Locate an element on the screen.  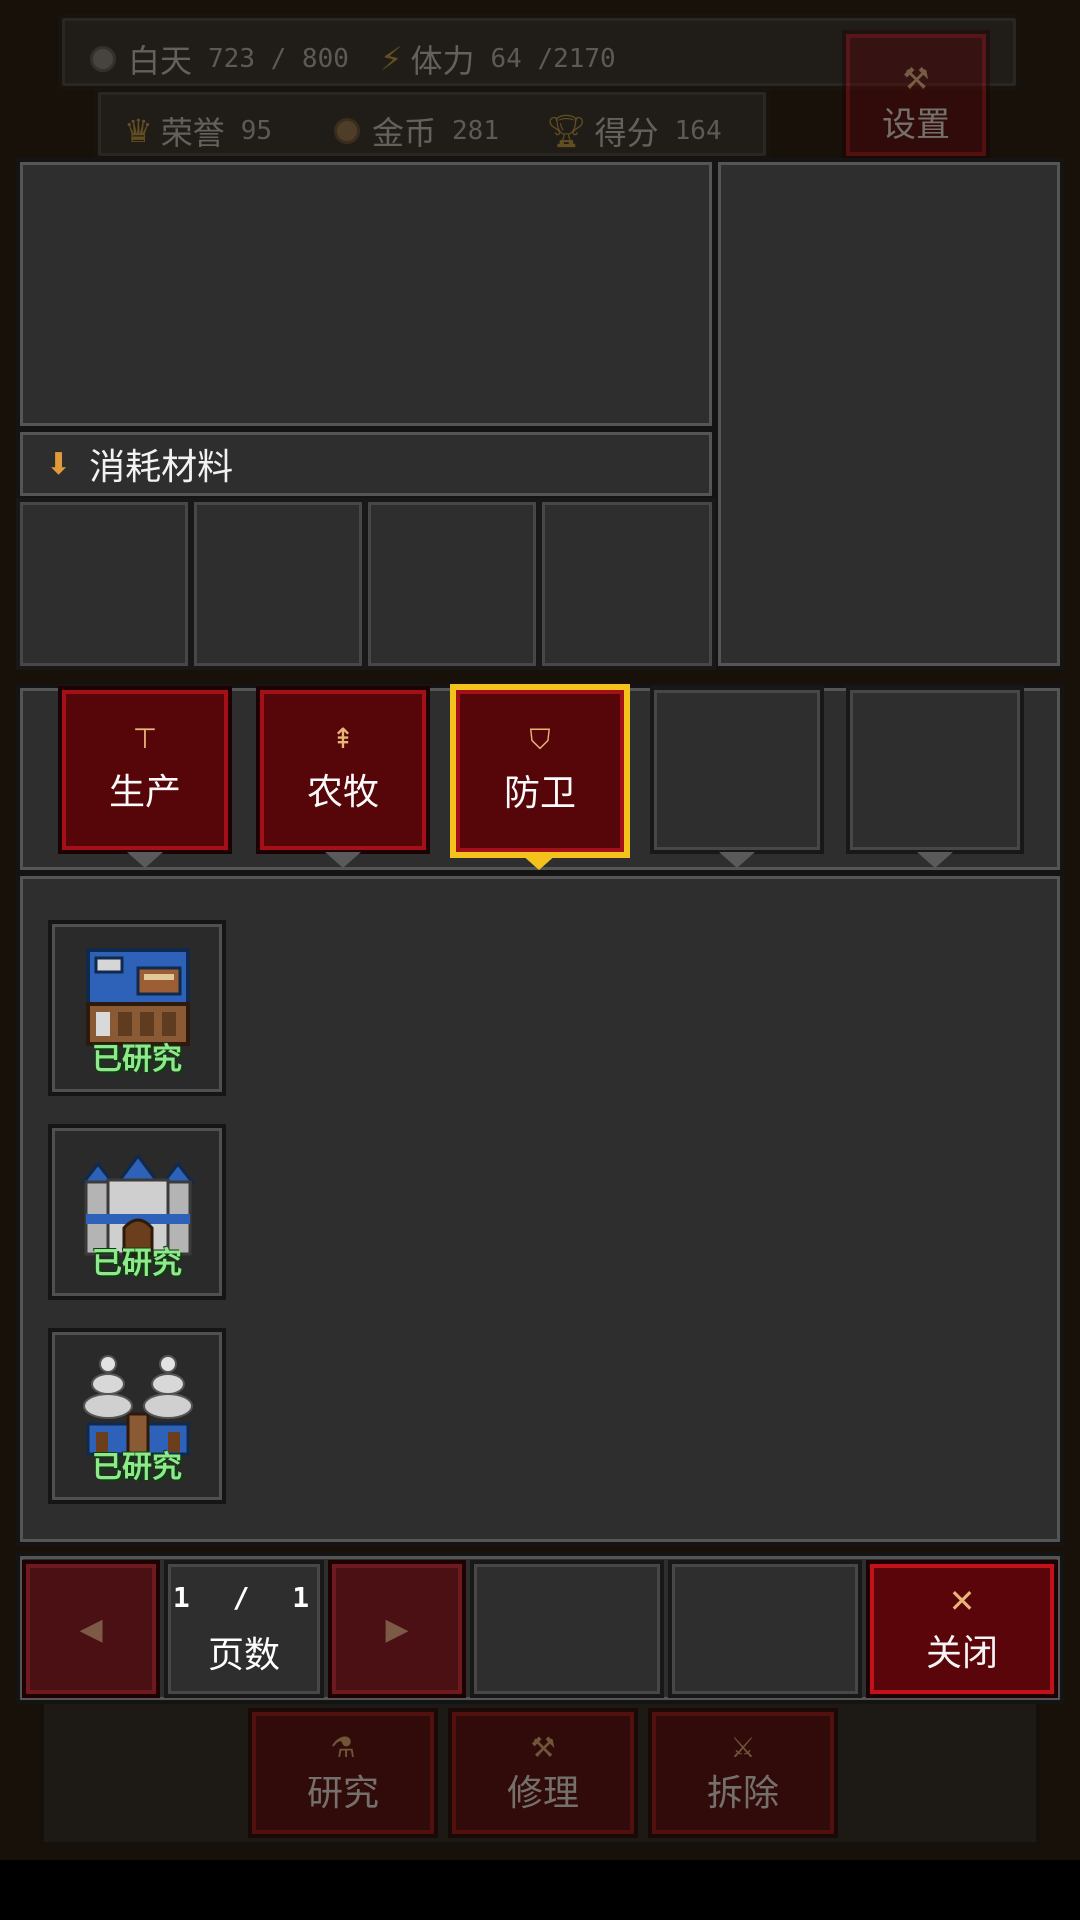
honor-counter: ♛ 荣誉 95 is located at coordinates (198, 131).